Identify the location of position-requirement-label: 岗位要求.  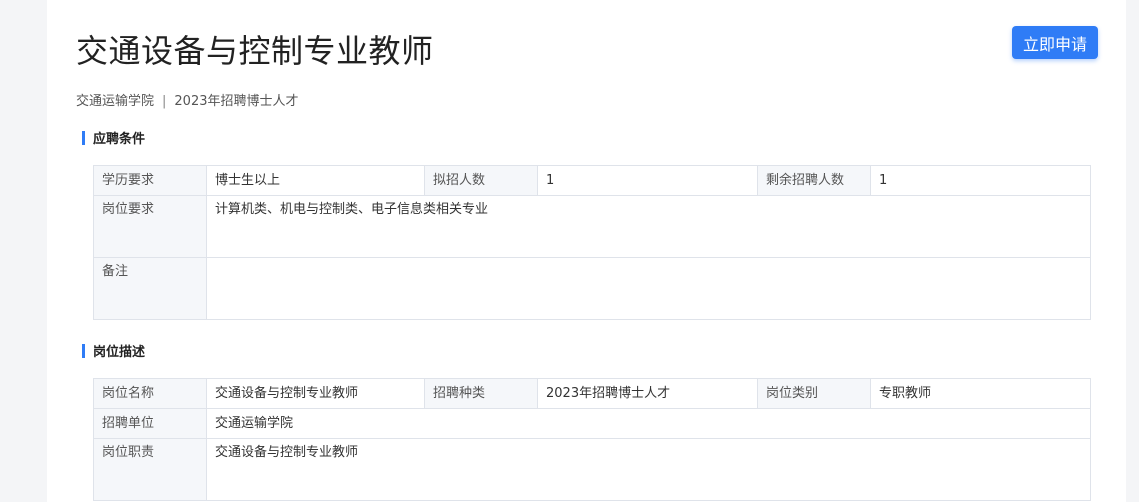
(150, 226).